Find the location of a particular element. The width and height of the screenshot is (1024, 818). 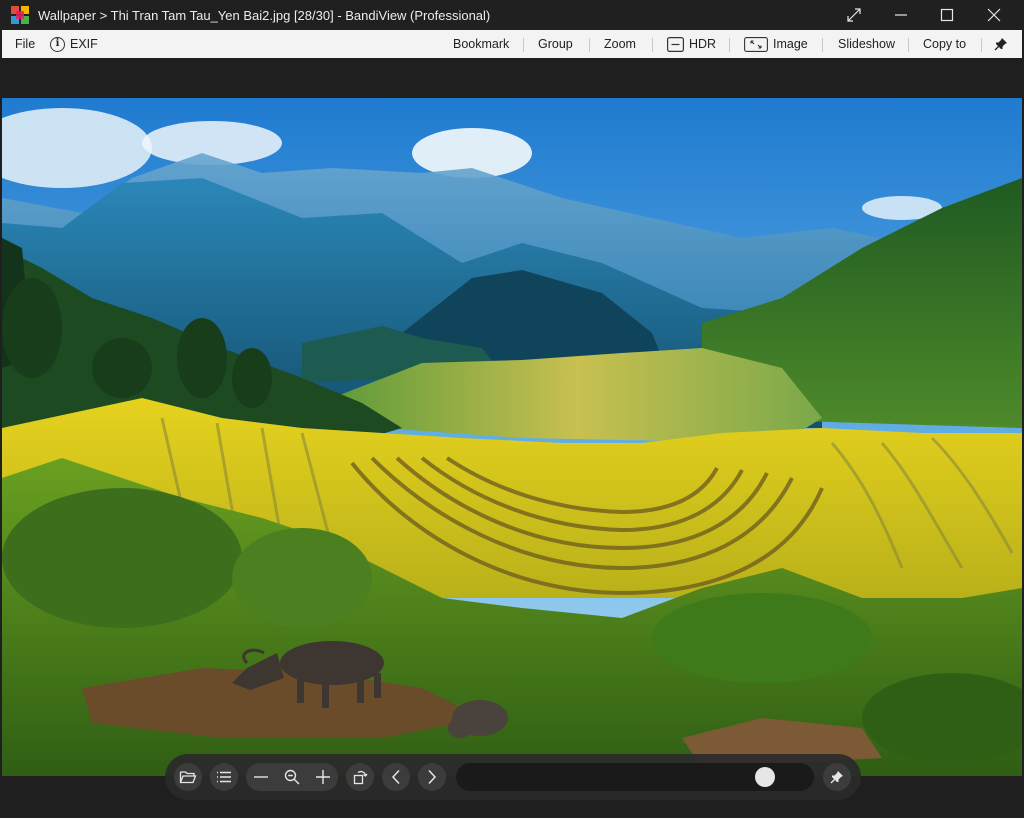

menu-image: Image is located at coordinates (776, 44).